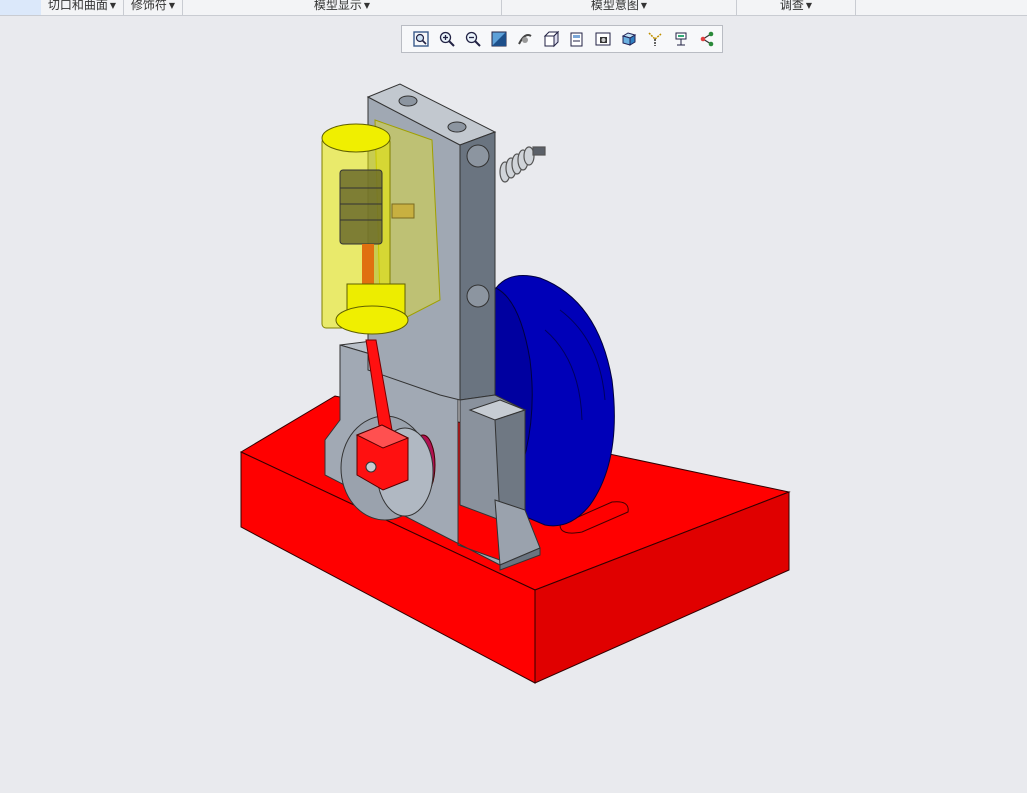 This screenshot has width=1027, height=793. I want to click on zoom-in-icon, so click(447, 39).